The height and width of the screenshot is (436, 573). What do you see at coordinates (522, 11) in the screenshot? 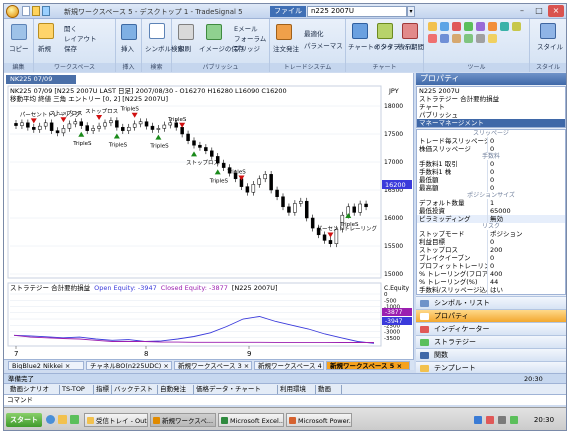
I see `minimize-button: –` at bounding box center [522, 11].